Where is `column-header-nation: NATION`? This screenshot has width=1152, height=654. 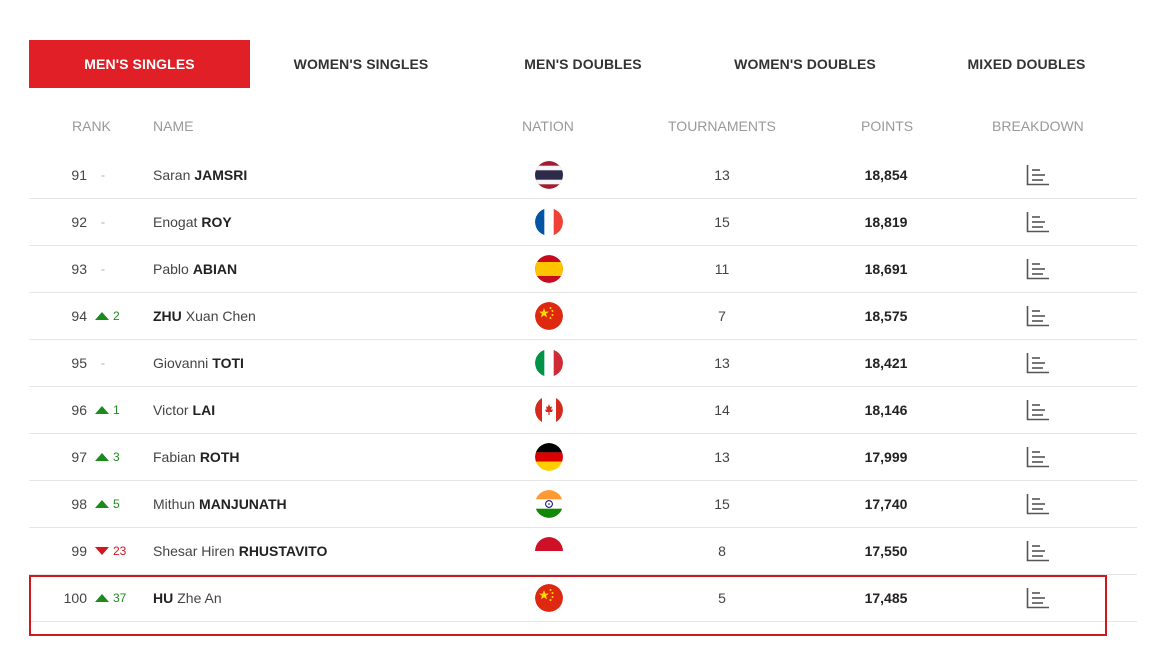
column-header-nation: NATION is located at coordinates (548, 126).